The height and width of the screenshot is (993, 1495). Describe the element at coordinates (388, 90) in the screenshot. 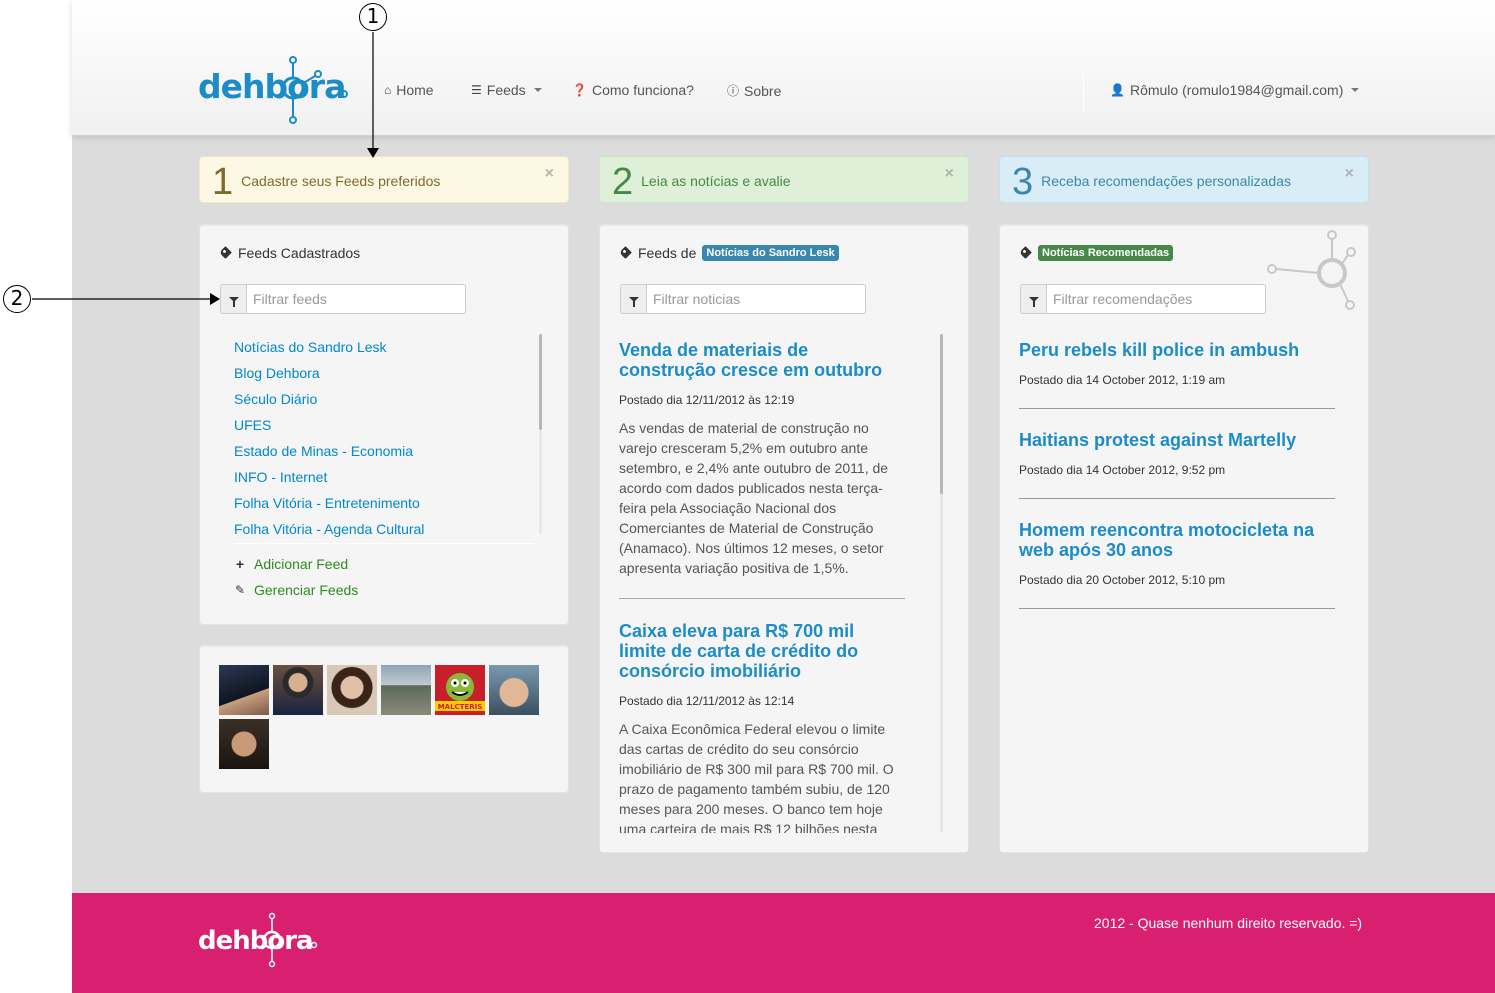

I see `home-icon: ⌂` at that location.